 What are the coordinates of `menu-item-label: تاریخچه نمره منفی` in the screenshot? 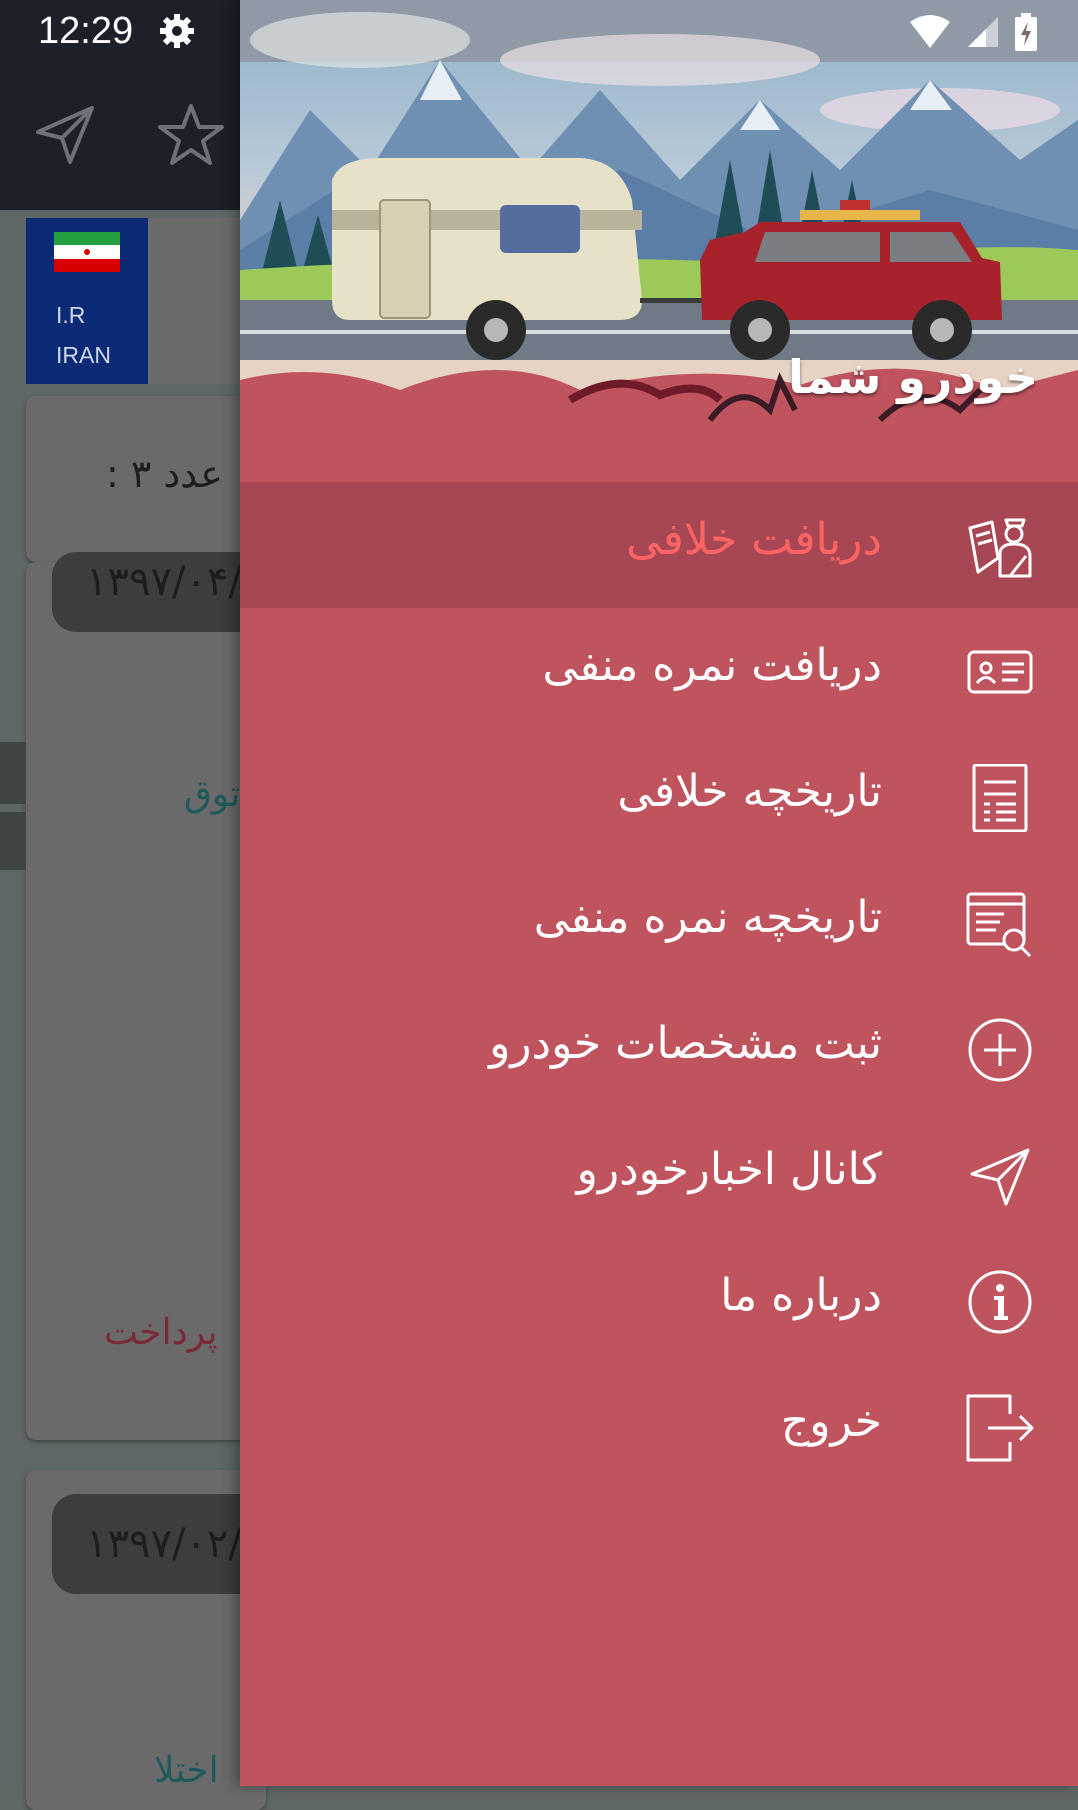 It's located at (707, 917).